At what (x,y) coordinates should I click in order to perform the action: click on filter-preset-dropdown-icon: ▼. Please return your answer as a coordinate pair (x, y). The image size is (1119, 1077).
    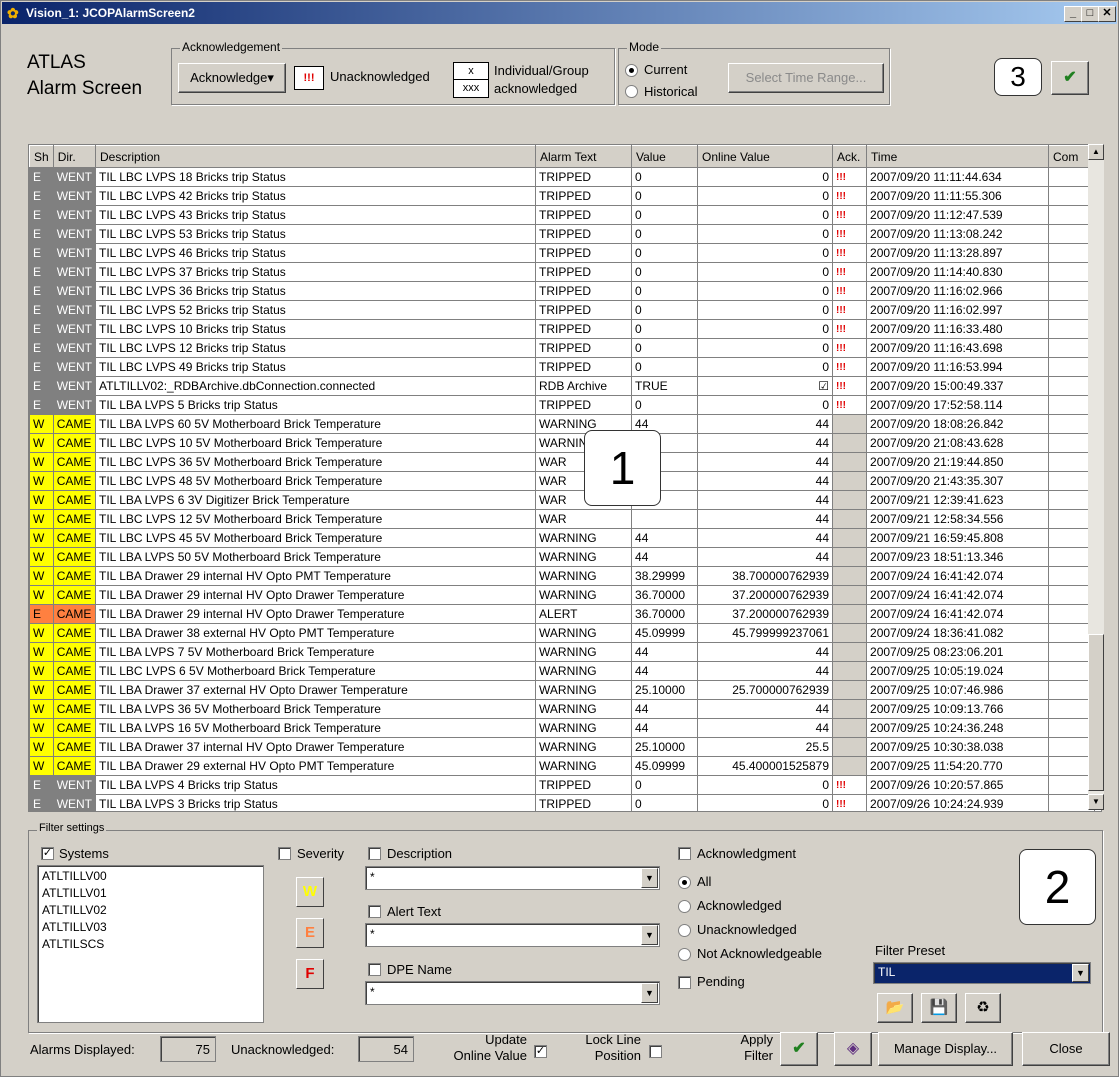
    Looking at the image, I should click on (1080, 973).